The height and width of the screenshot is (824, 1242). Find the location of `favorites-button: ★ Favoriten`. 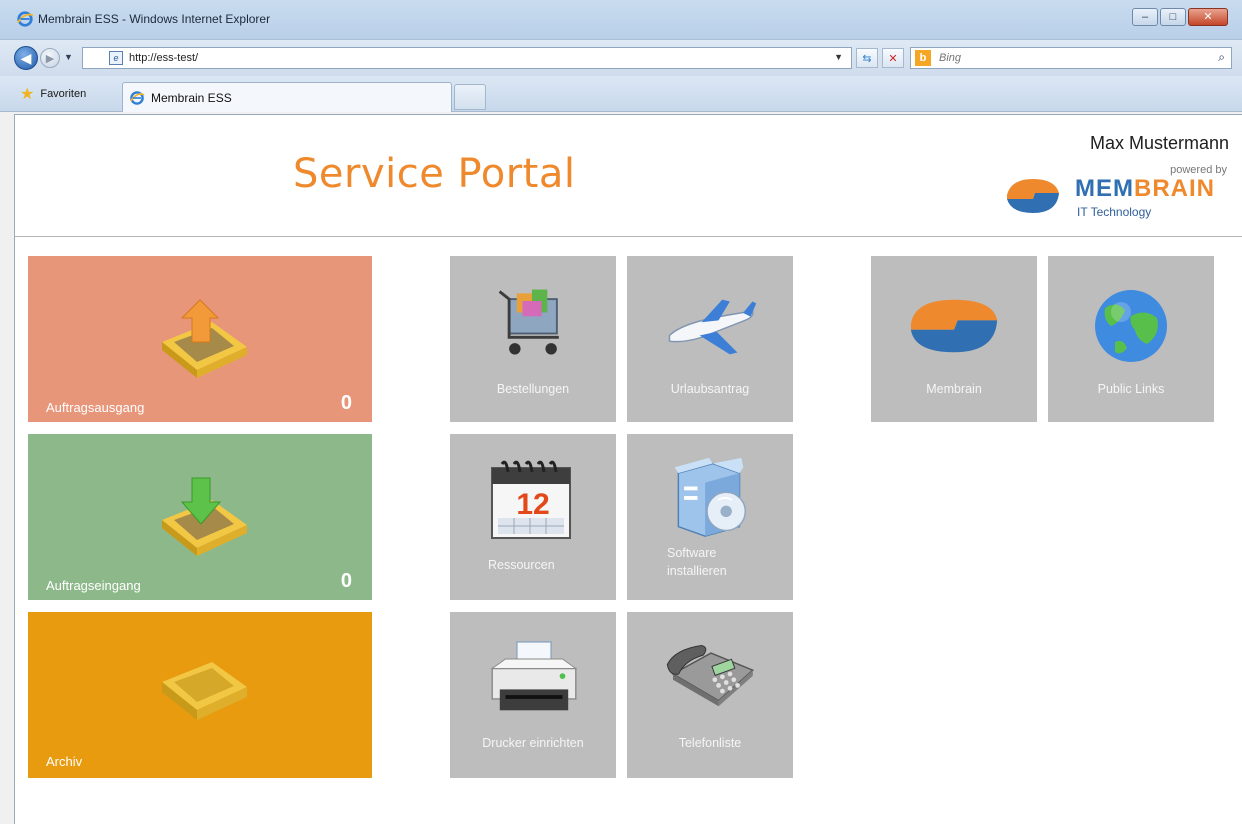

favorites-button: ★ Favoriten is located at coordinates (53, 94).